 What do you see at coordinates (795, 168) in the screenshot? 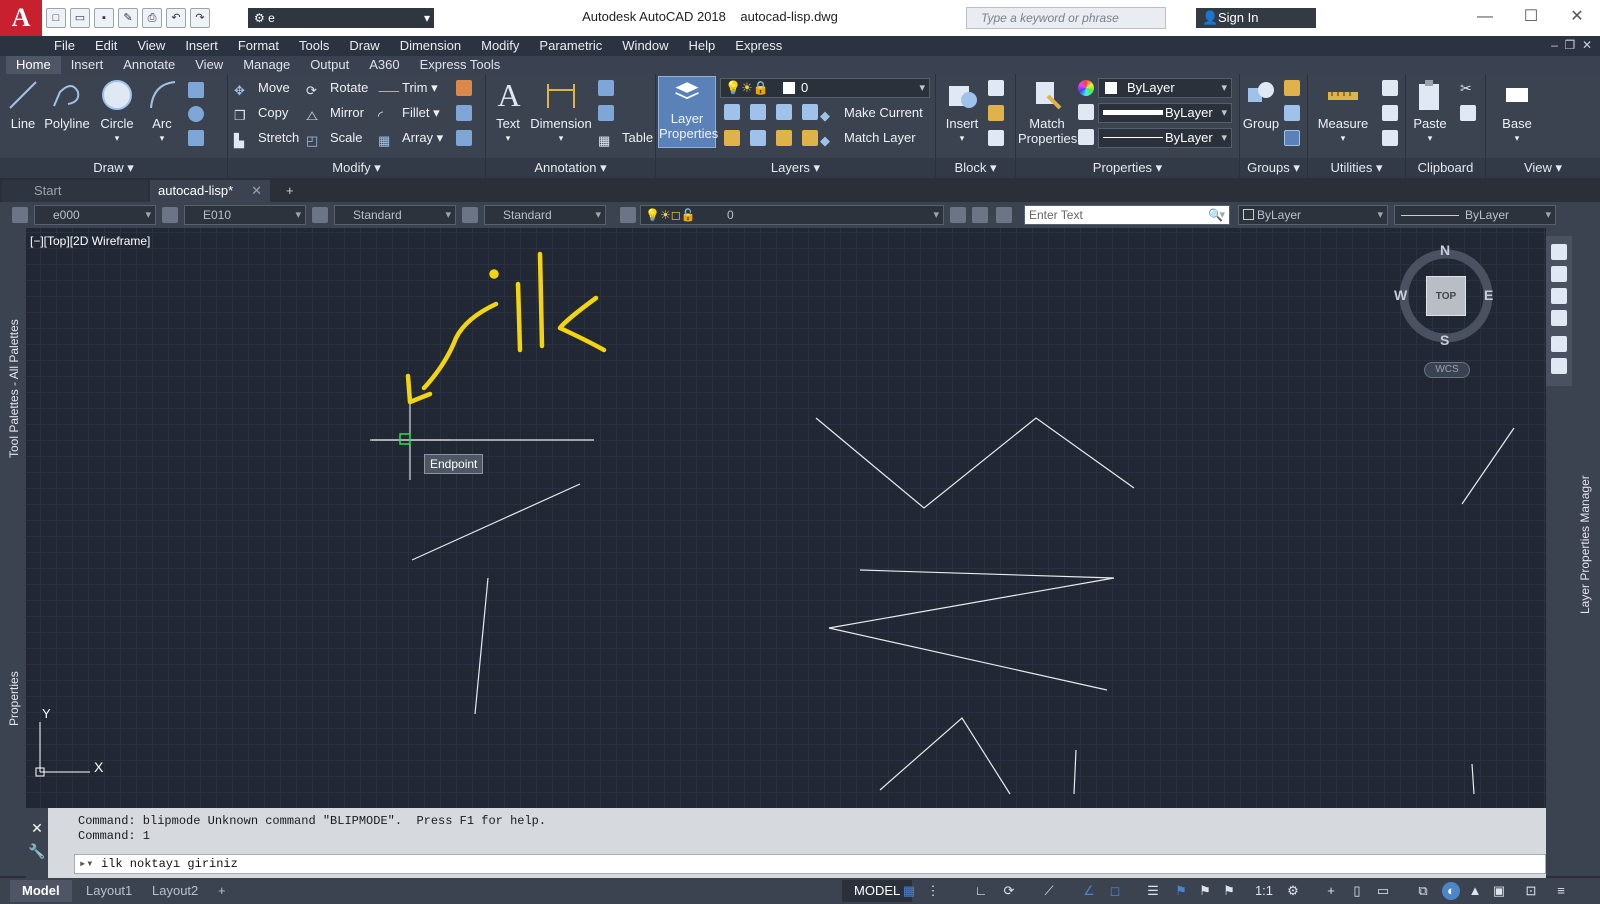
I see `layers-panel-title: Layers ▾` at bounding box center [795, 168].